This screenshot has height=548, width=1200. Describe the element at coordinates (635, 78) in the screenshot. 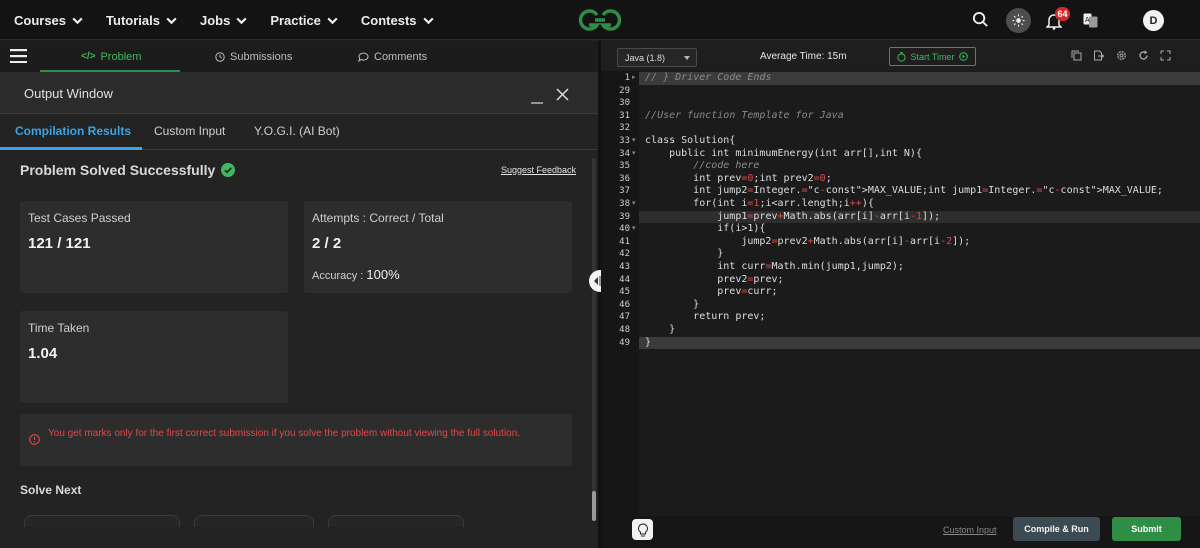

I see `fold-arrow-icon: ▸` at that location.